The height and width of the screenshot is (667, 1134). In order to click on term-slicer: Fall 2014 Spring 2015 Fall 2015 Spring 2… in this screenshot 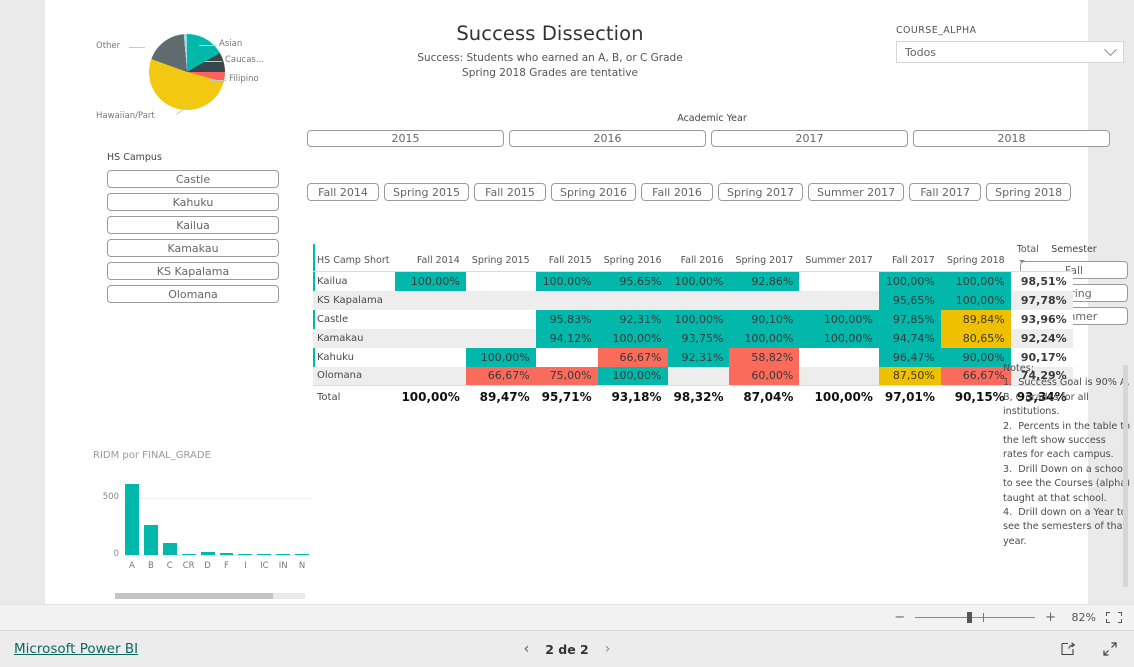, I will do `click(689, 192)`.